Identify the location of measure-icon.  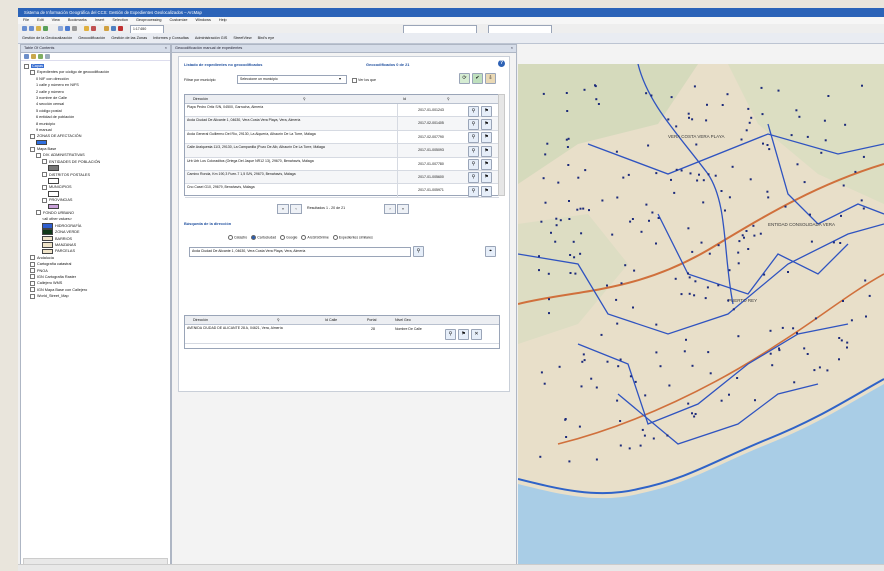
(74, 28).